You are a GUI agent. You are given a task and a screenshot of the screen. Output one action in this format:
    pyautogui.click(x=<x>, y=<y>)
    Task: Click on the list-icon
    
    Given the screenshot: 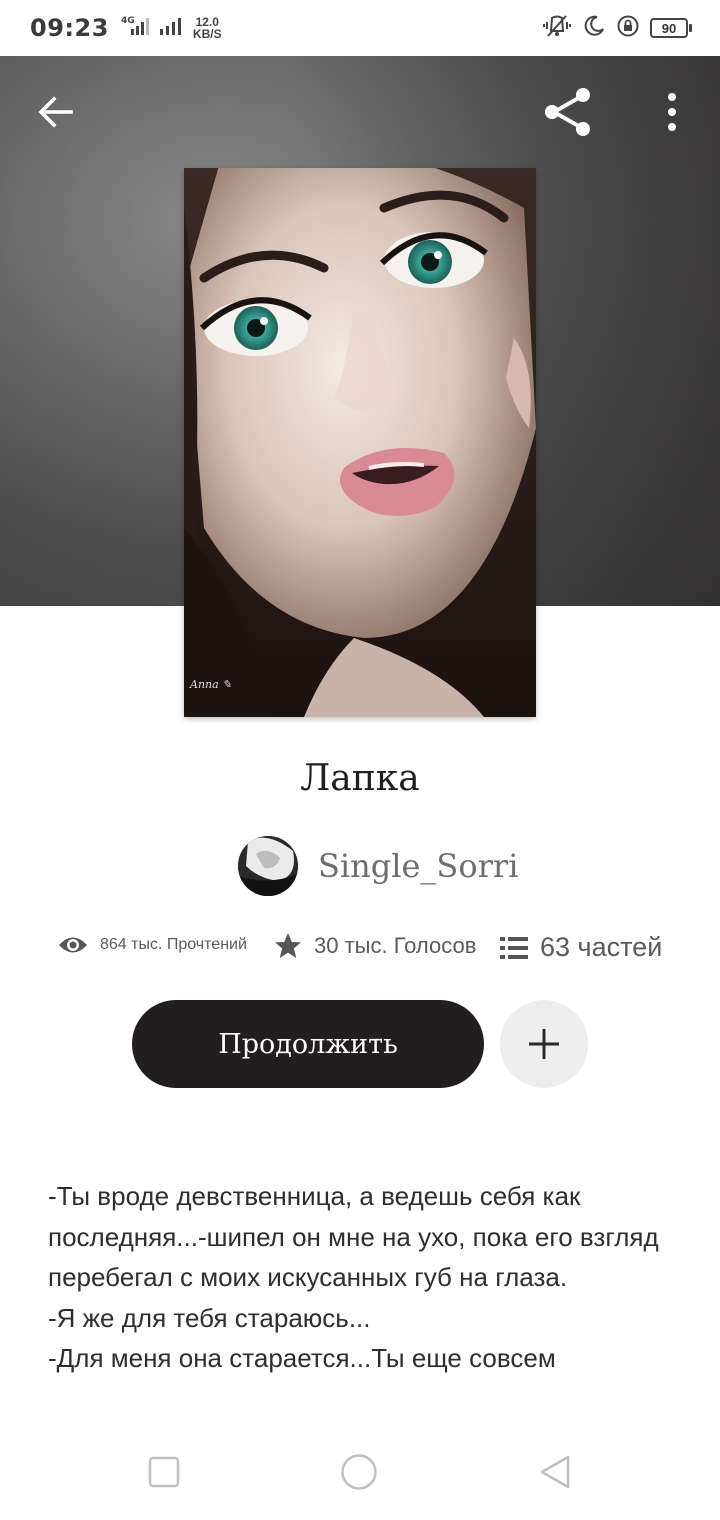 What is the action you would take?
    pyautogui.click(x=514, y=947)
    